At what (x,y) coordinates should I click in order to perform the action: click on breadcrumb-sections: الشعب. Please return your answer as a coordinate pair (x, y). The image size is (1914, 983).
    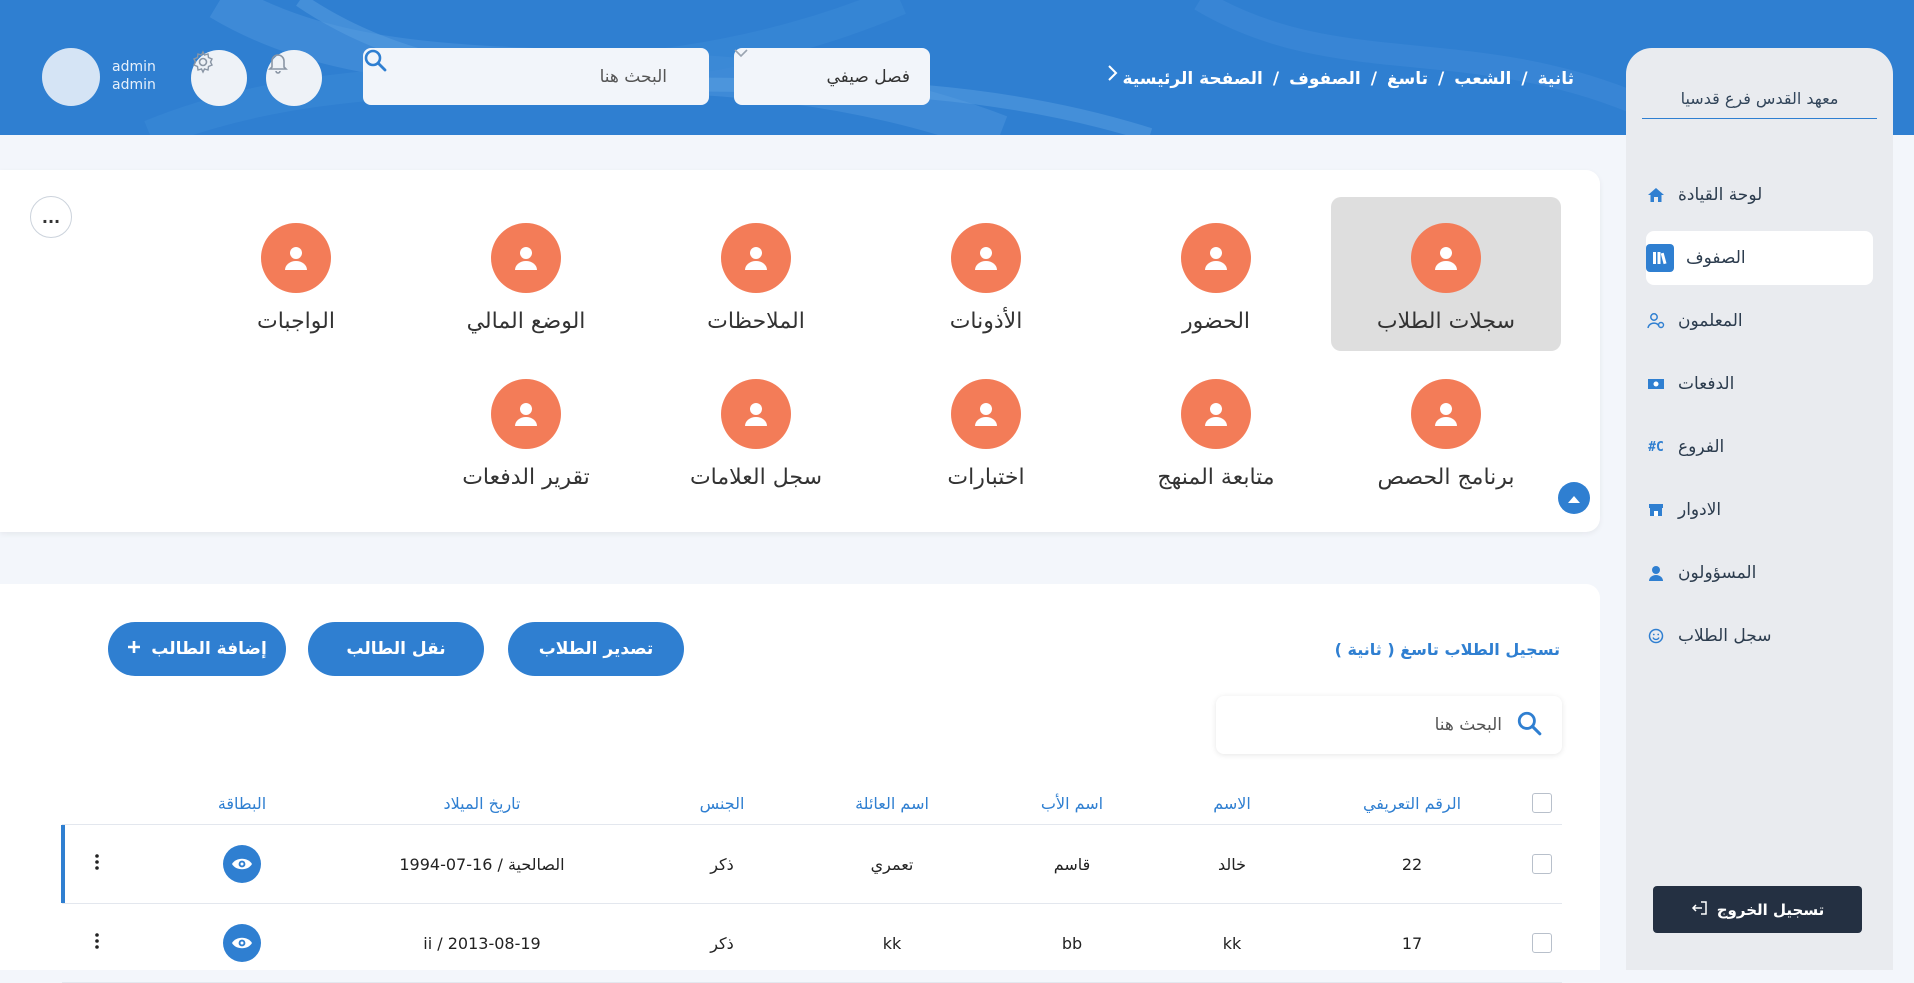
    Looking at the image, I should click on (1482, 79).